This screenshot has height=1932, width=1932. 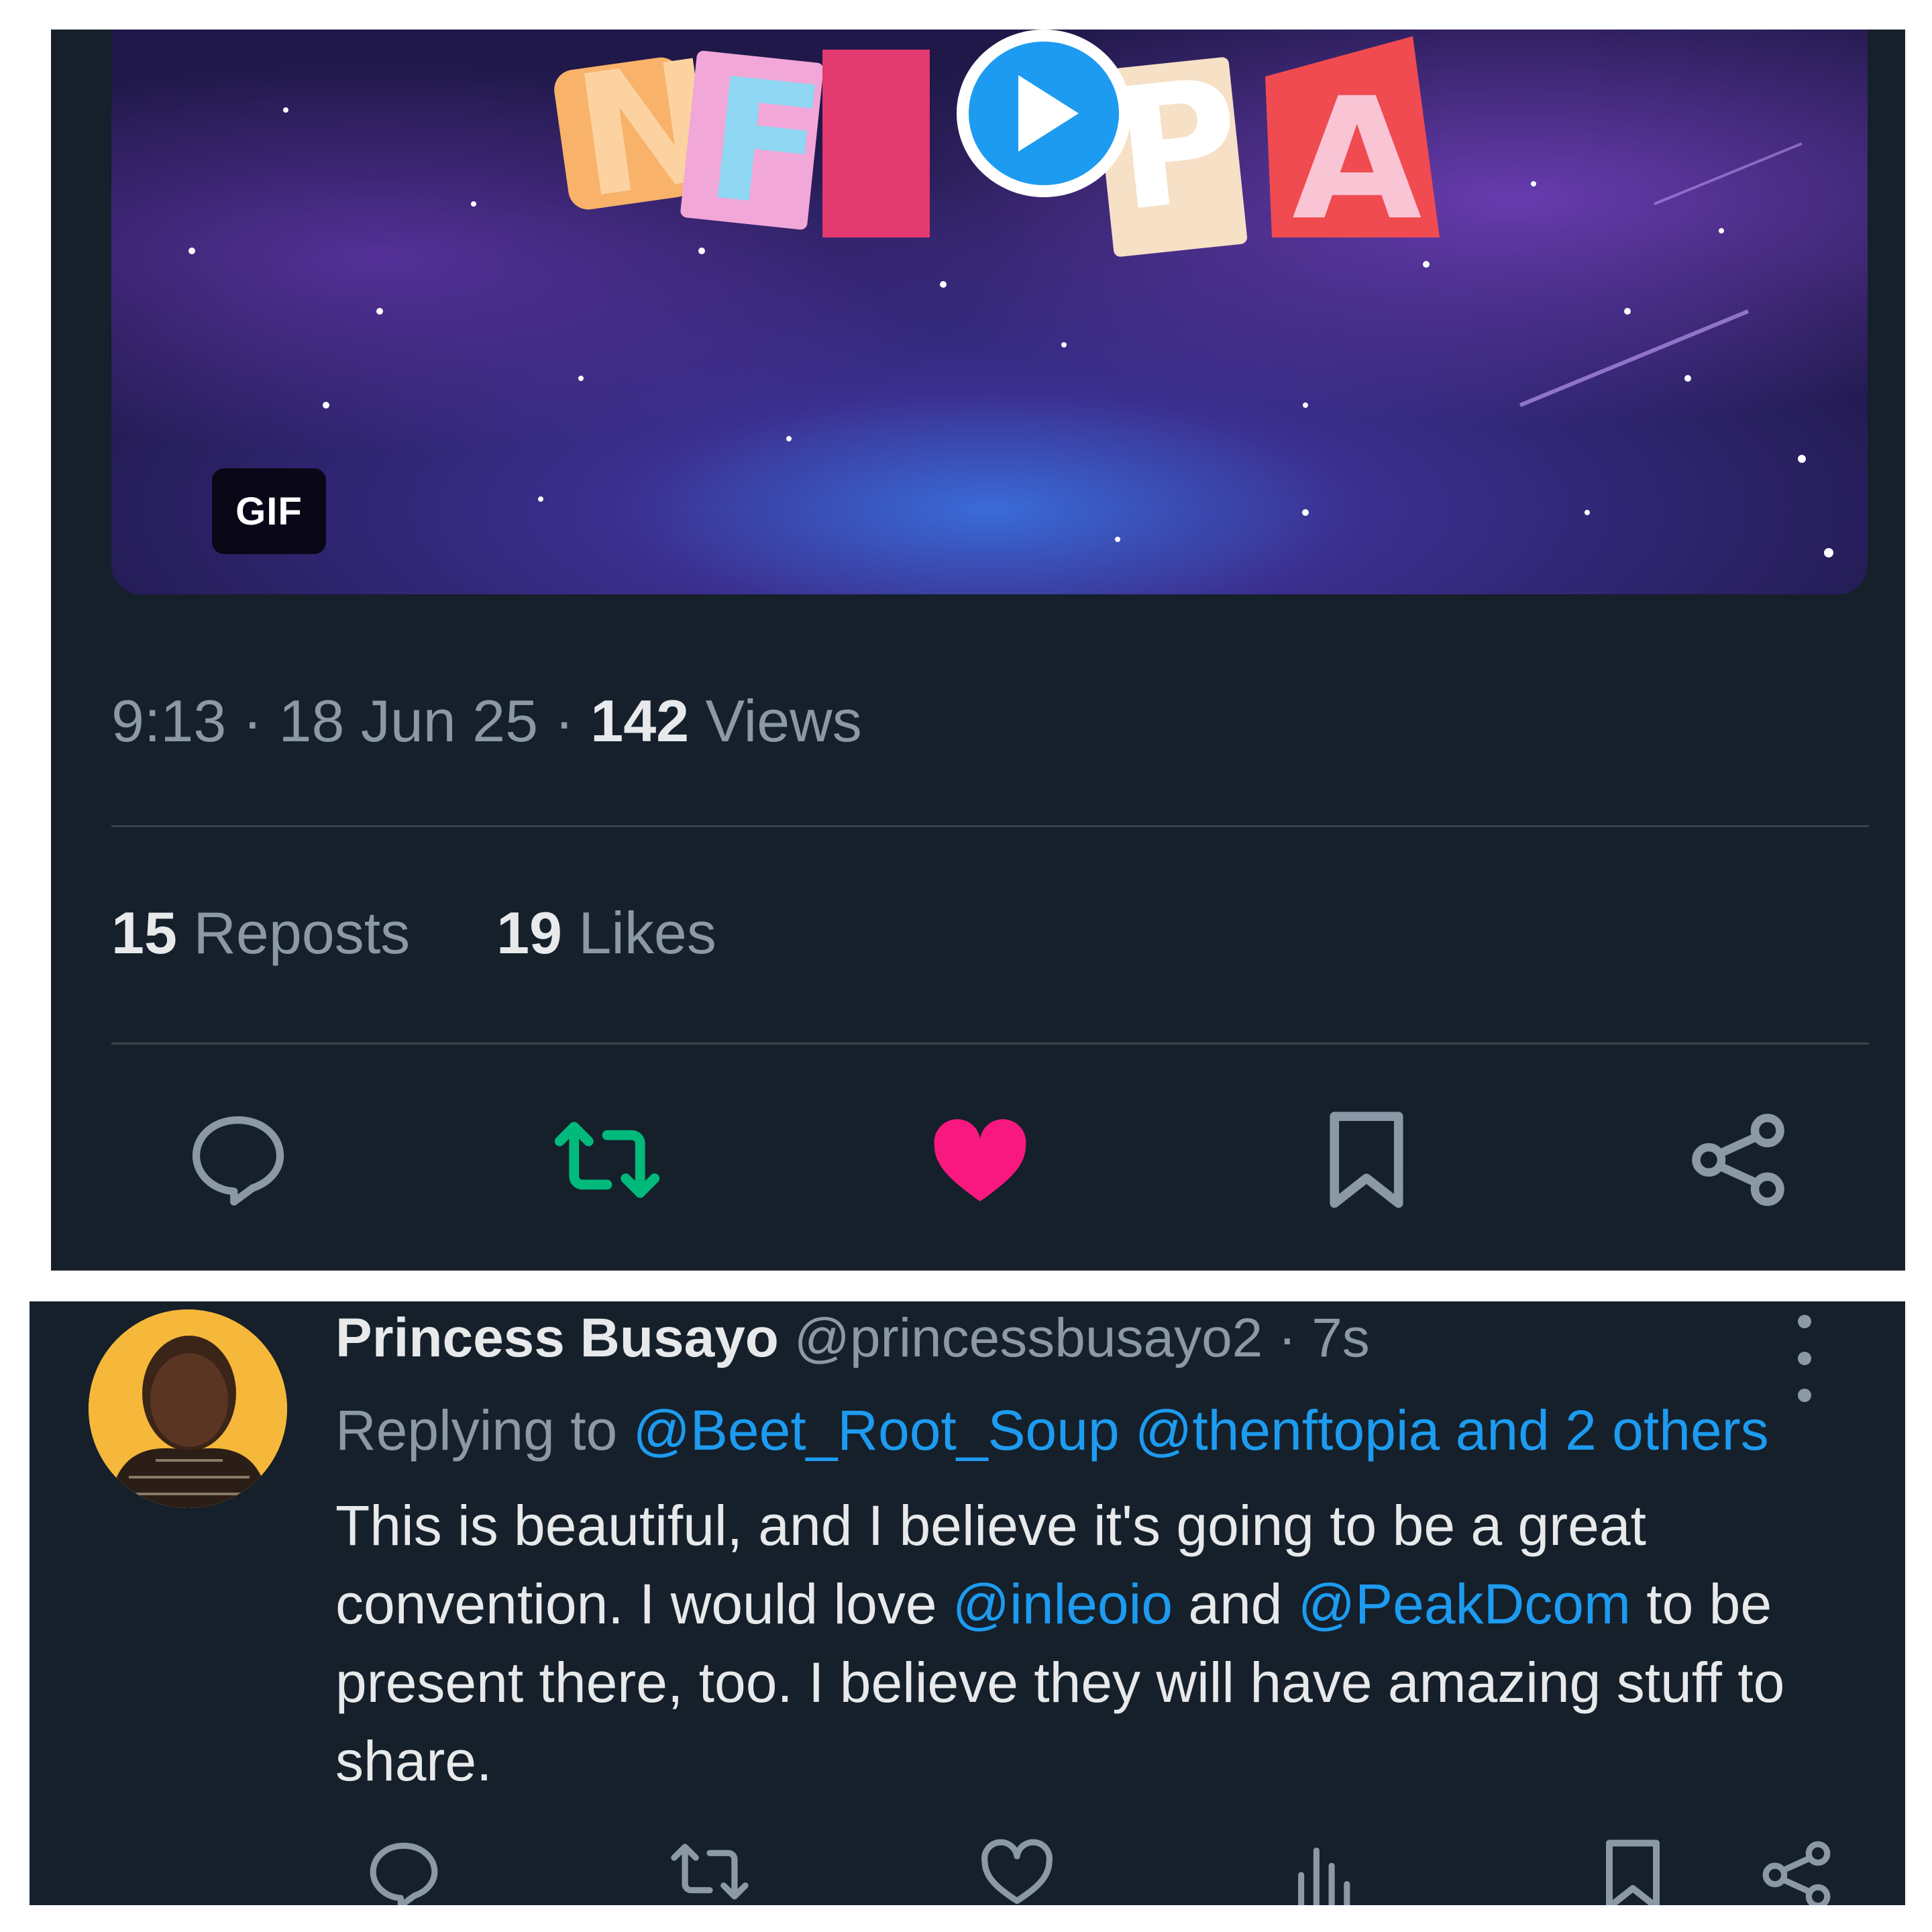 I want to click on more-options-icon, so click(x=1804, y=1358).